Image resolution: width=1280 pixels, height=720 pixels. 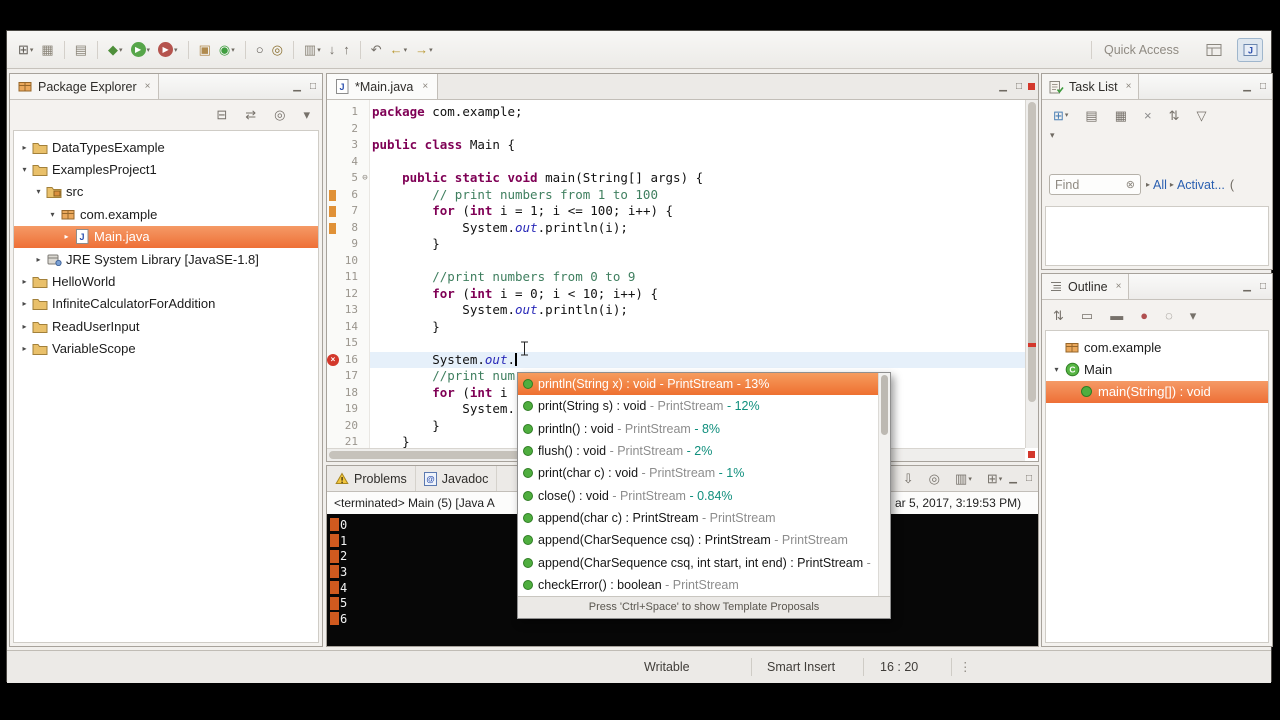 What do you see at coordinates (168, 49) in the screenshot?
I see `run-external-tools-button: ▶ ▾` at bounding box center [168, 49].